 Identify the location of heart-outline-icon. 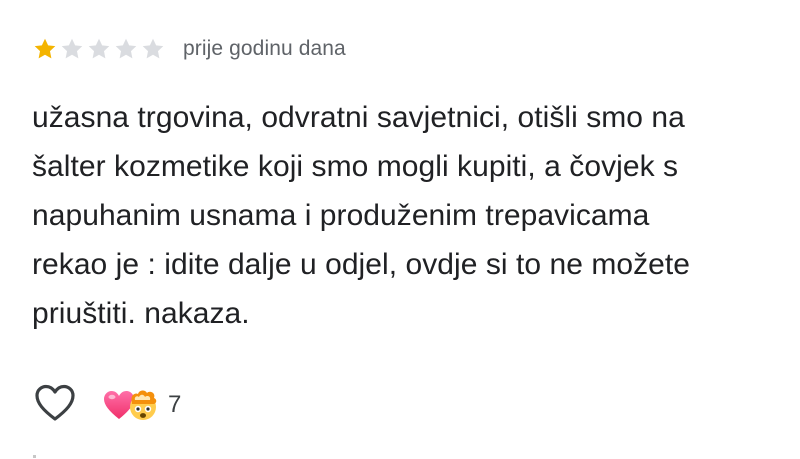
(55, 405).